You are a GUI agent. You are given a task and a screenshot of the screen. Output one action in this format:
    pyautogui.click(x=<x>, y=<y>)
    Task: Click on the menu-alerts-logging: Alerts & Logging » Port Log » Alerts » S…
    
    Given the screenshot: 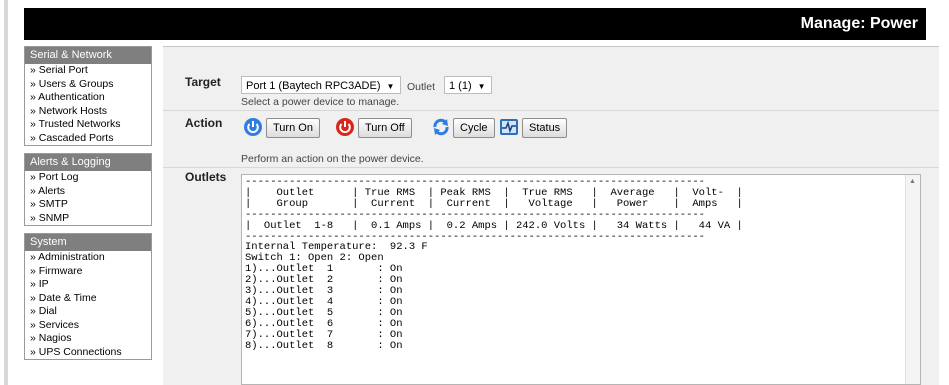 What is the action you would take?
    pyautogui.click(x=88, y=189)
    